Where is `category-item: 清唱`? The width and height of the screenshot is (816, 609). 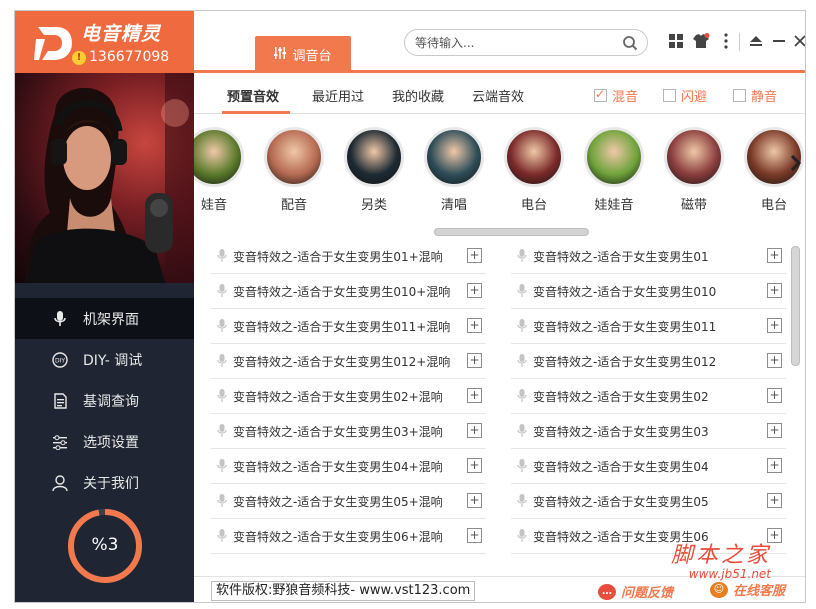
category-item: 清唱 is located at coordinates (454, 170).